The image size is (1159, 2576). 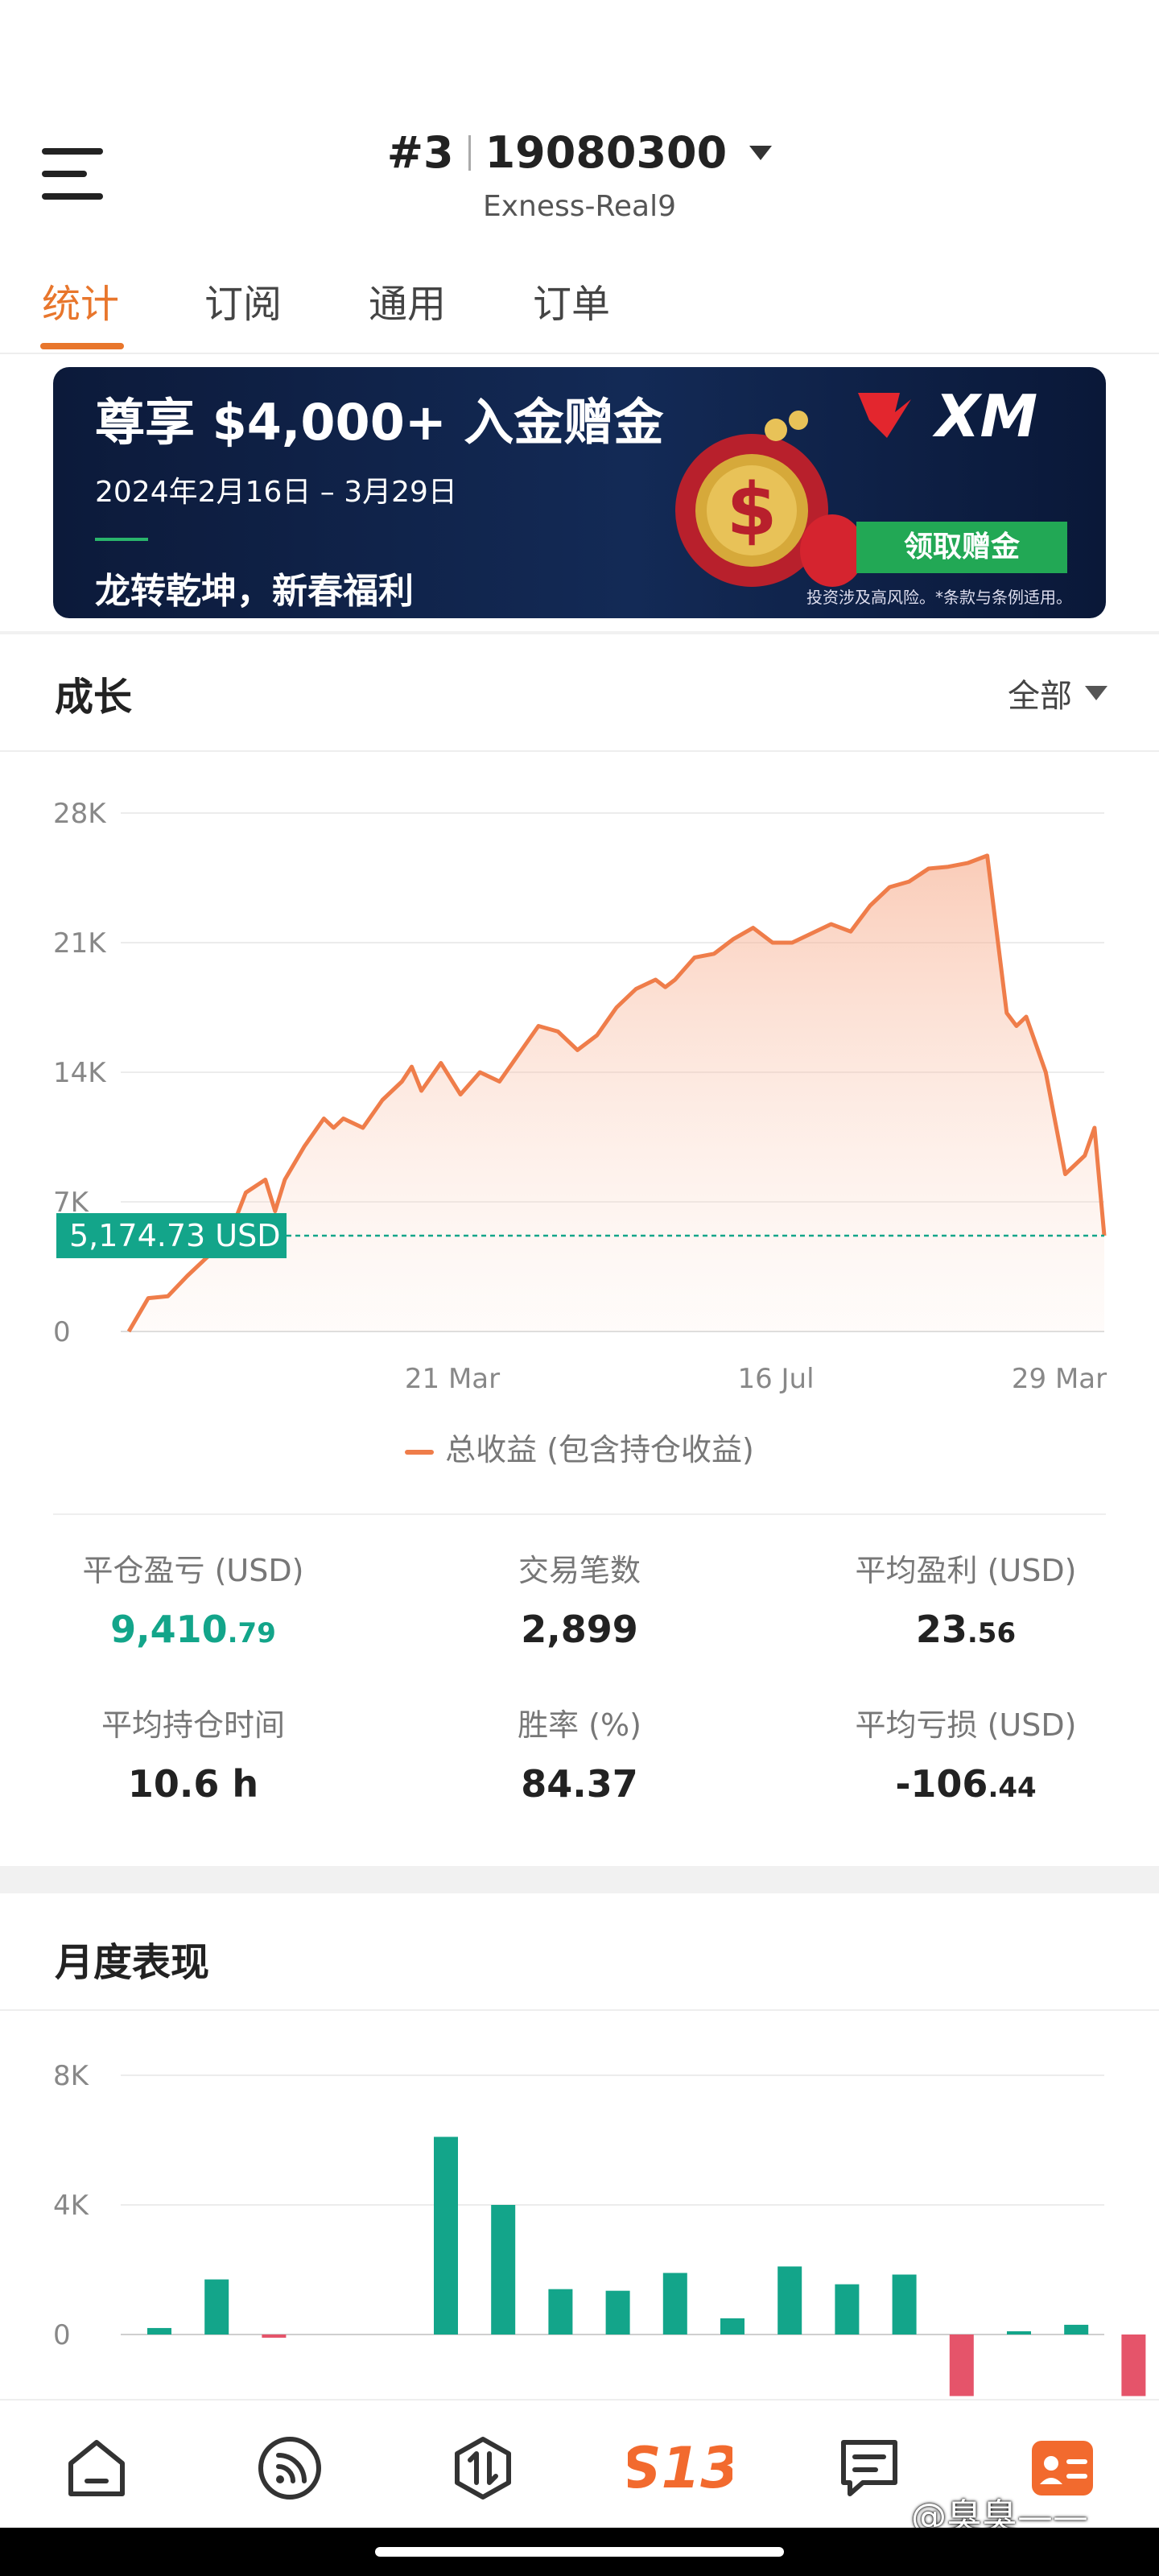 I want to click on stat-label: 平仓盈亏 (USD), so click(x=193, y=1570).